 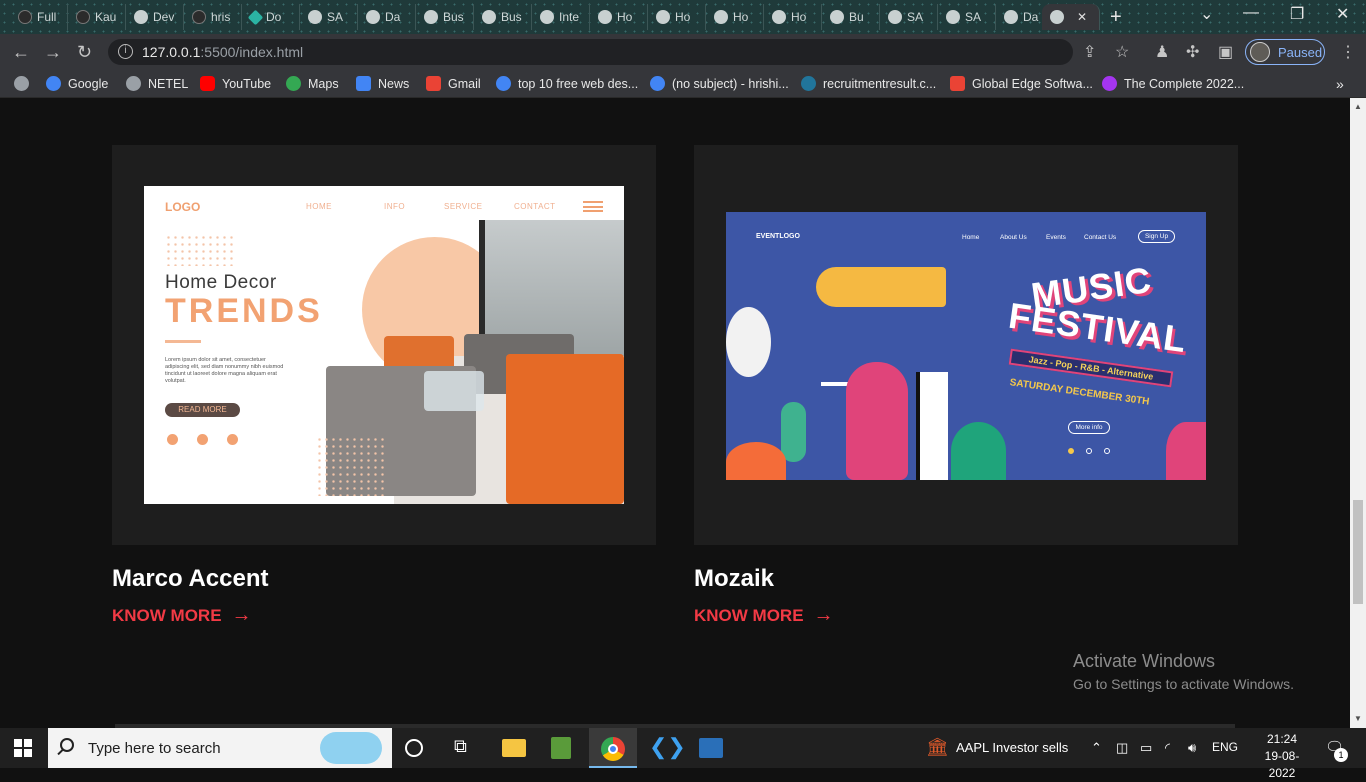 I want to click on browser-tab: Da, so click(x=387, y=17).